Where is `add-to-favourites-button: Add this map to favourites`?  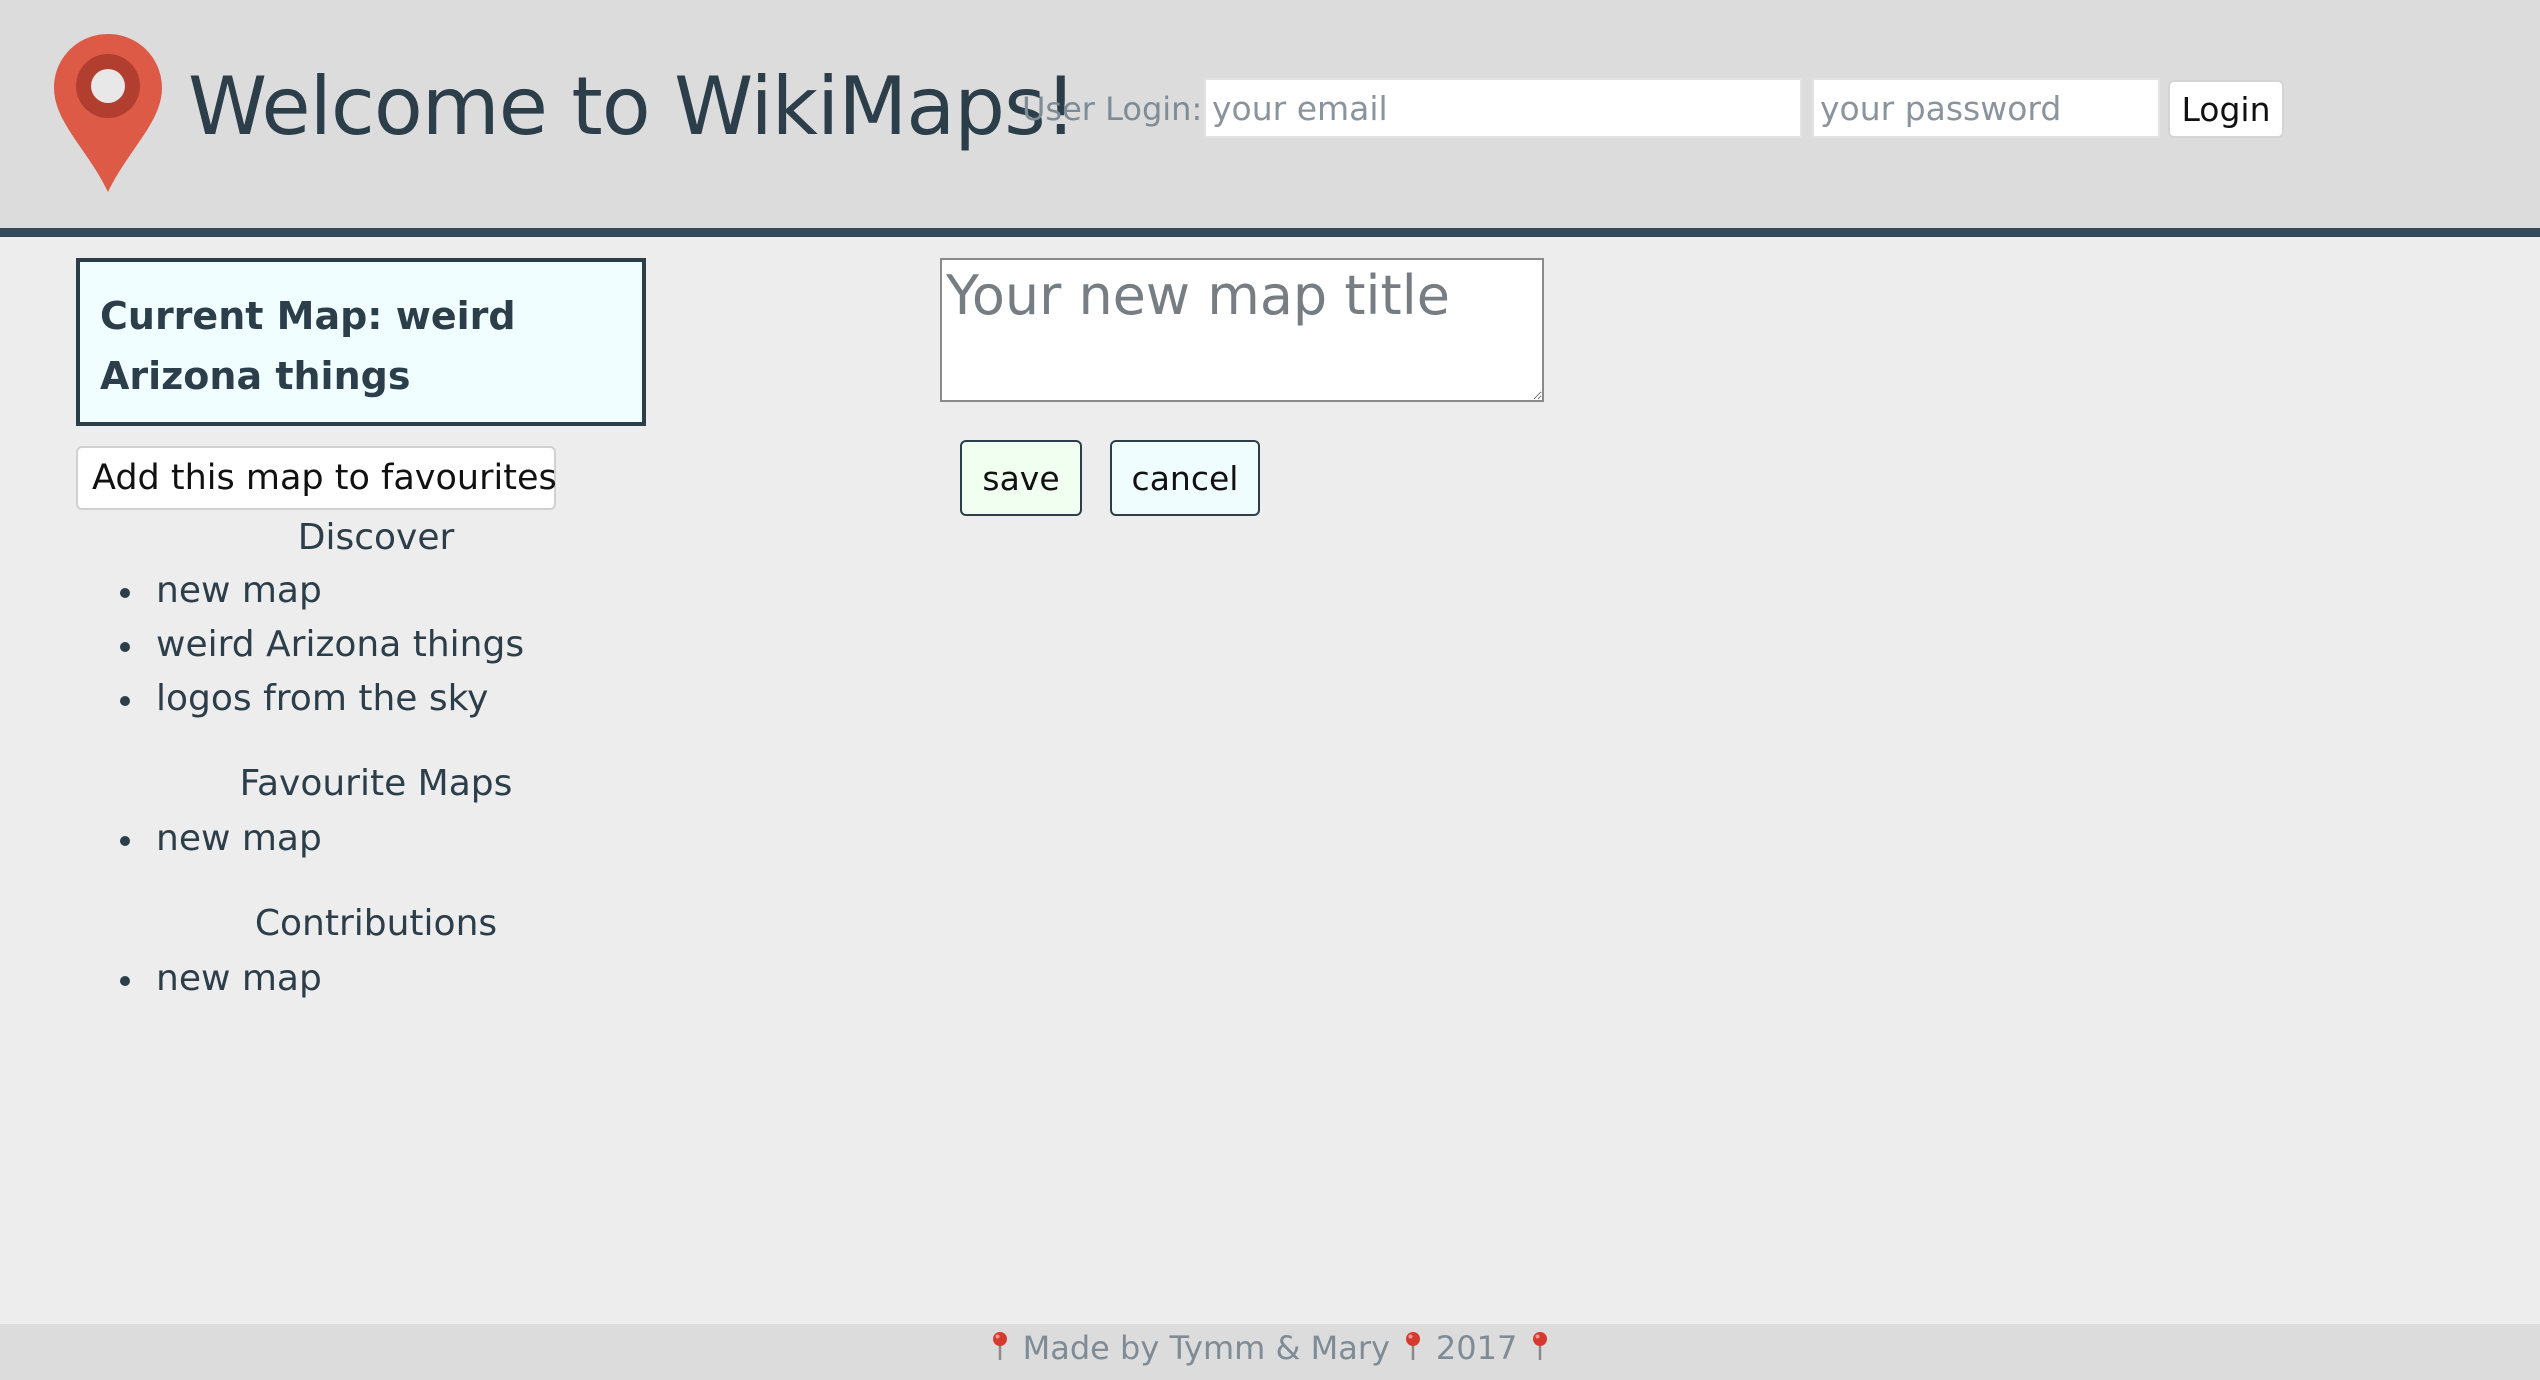
add-to-favourites-button: Add this map to favourites is located at coordinates (316, 478).